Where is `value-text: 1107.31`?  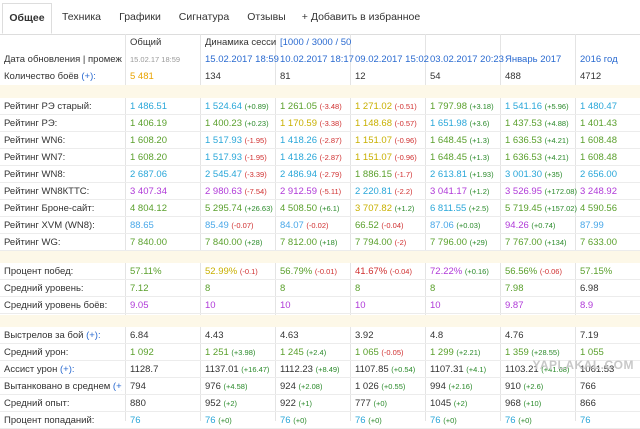
value-text: 1107.31 is located at coordinates (447, 369).